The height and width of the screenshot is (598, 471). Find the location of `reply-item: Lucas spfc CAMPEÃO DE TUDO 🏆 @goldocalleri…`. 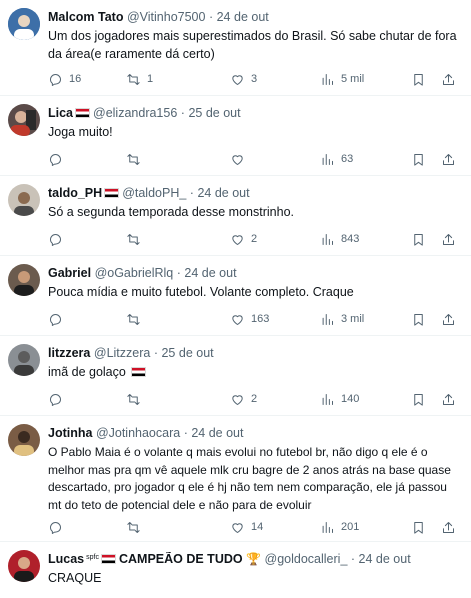

reply-item: Lucas spfc CAMPEÃO DE TUDO 🏆 @goldocalleri… is located at coordinates (235, 570).